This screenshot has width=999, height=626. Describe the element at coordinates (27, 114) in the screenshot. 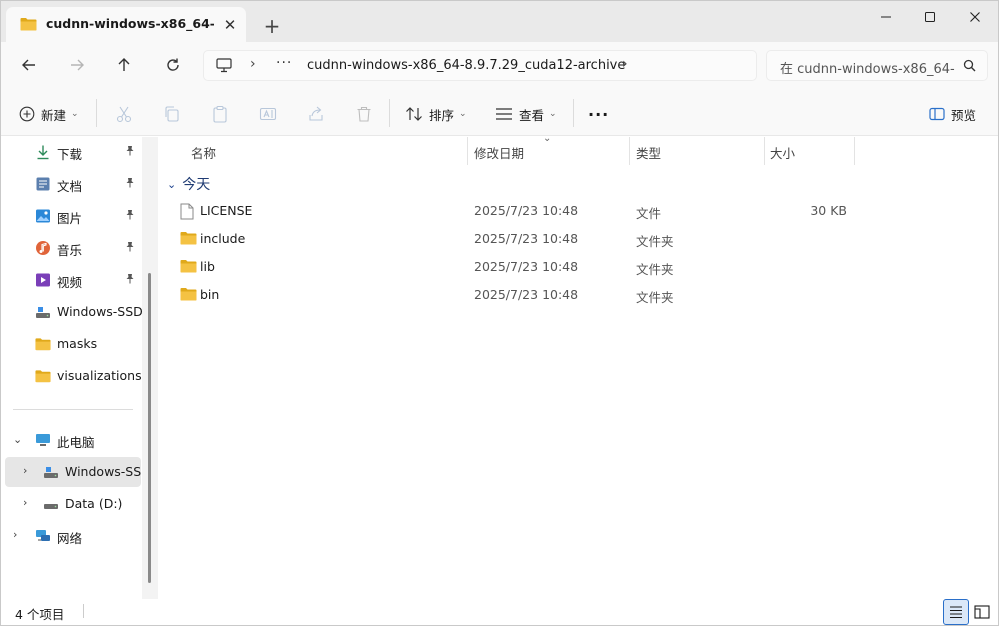

I see `plus-circle-icon` at that location.